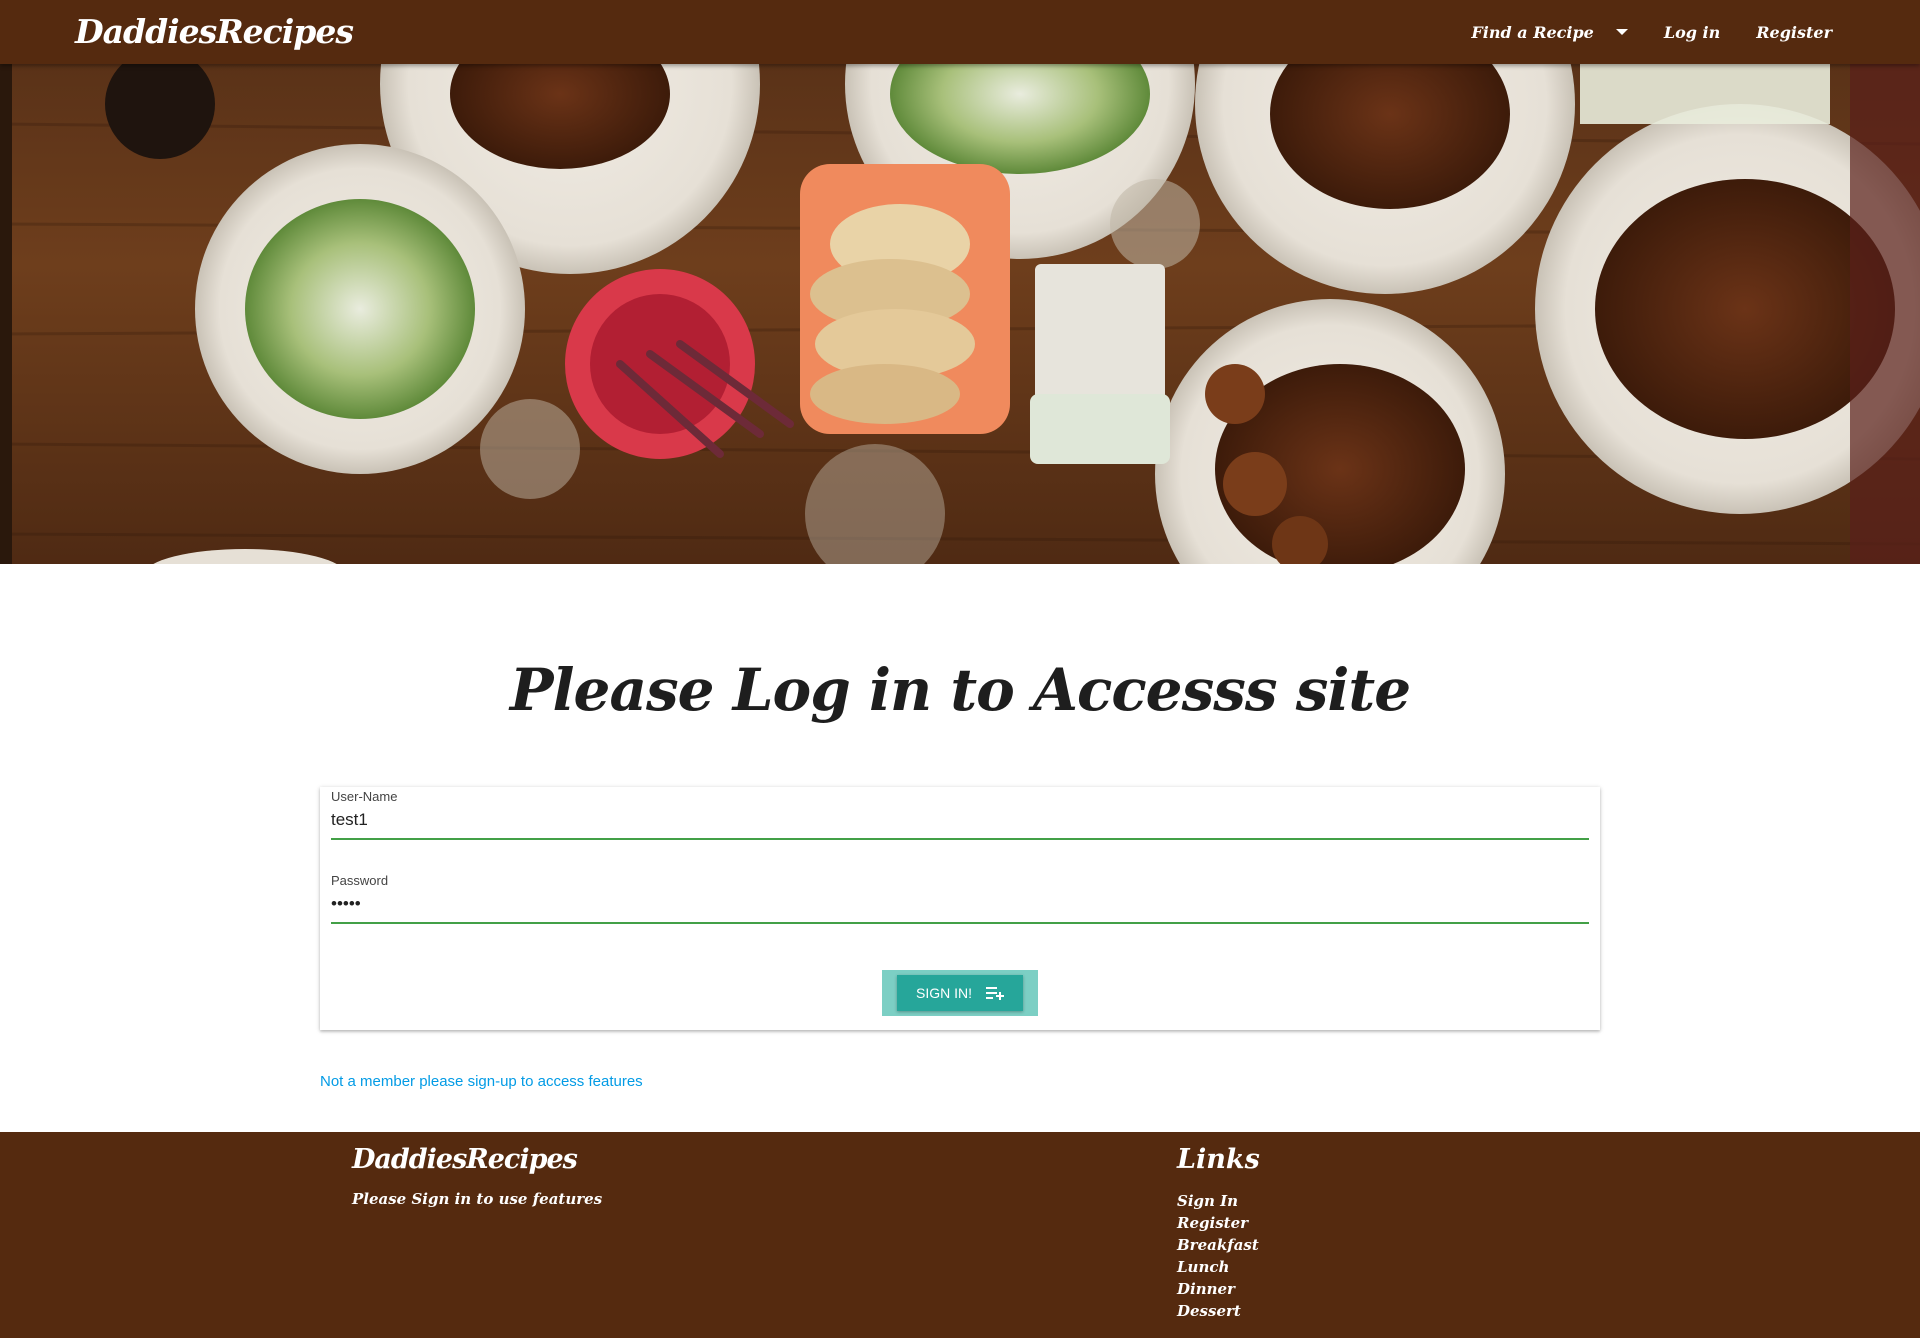 The width and height of the screenshot is (1920, 1338). I want to click on footer-link-dinner: Dinner, so click(1218, 1289).